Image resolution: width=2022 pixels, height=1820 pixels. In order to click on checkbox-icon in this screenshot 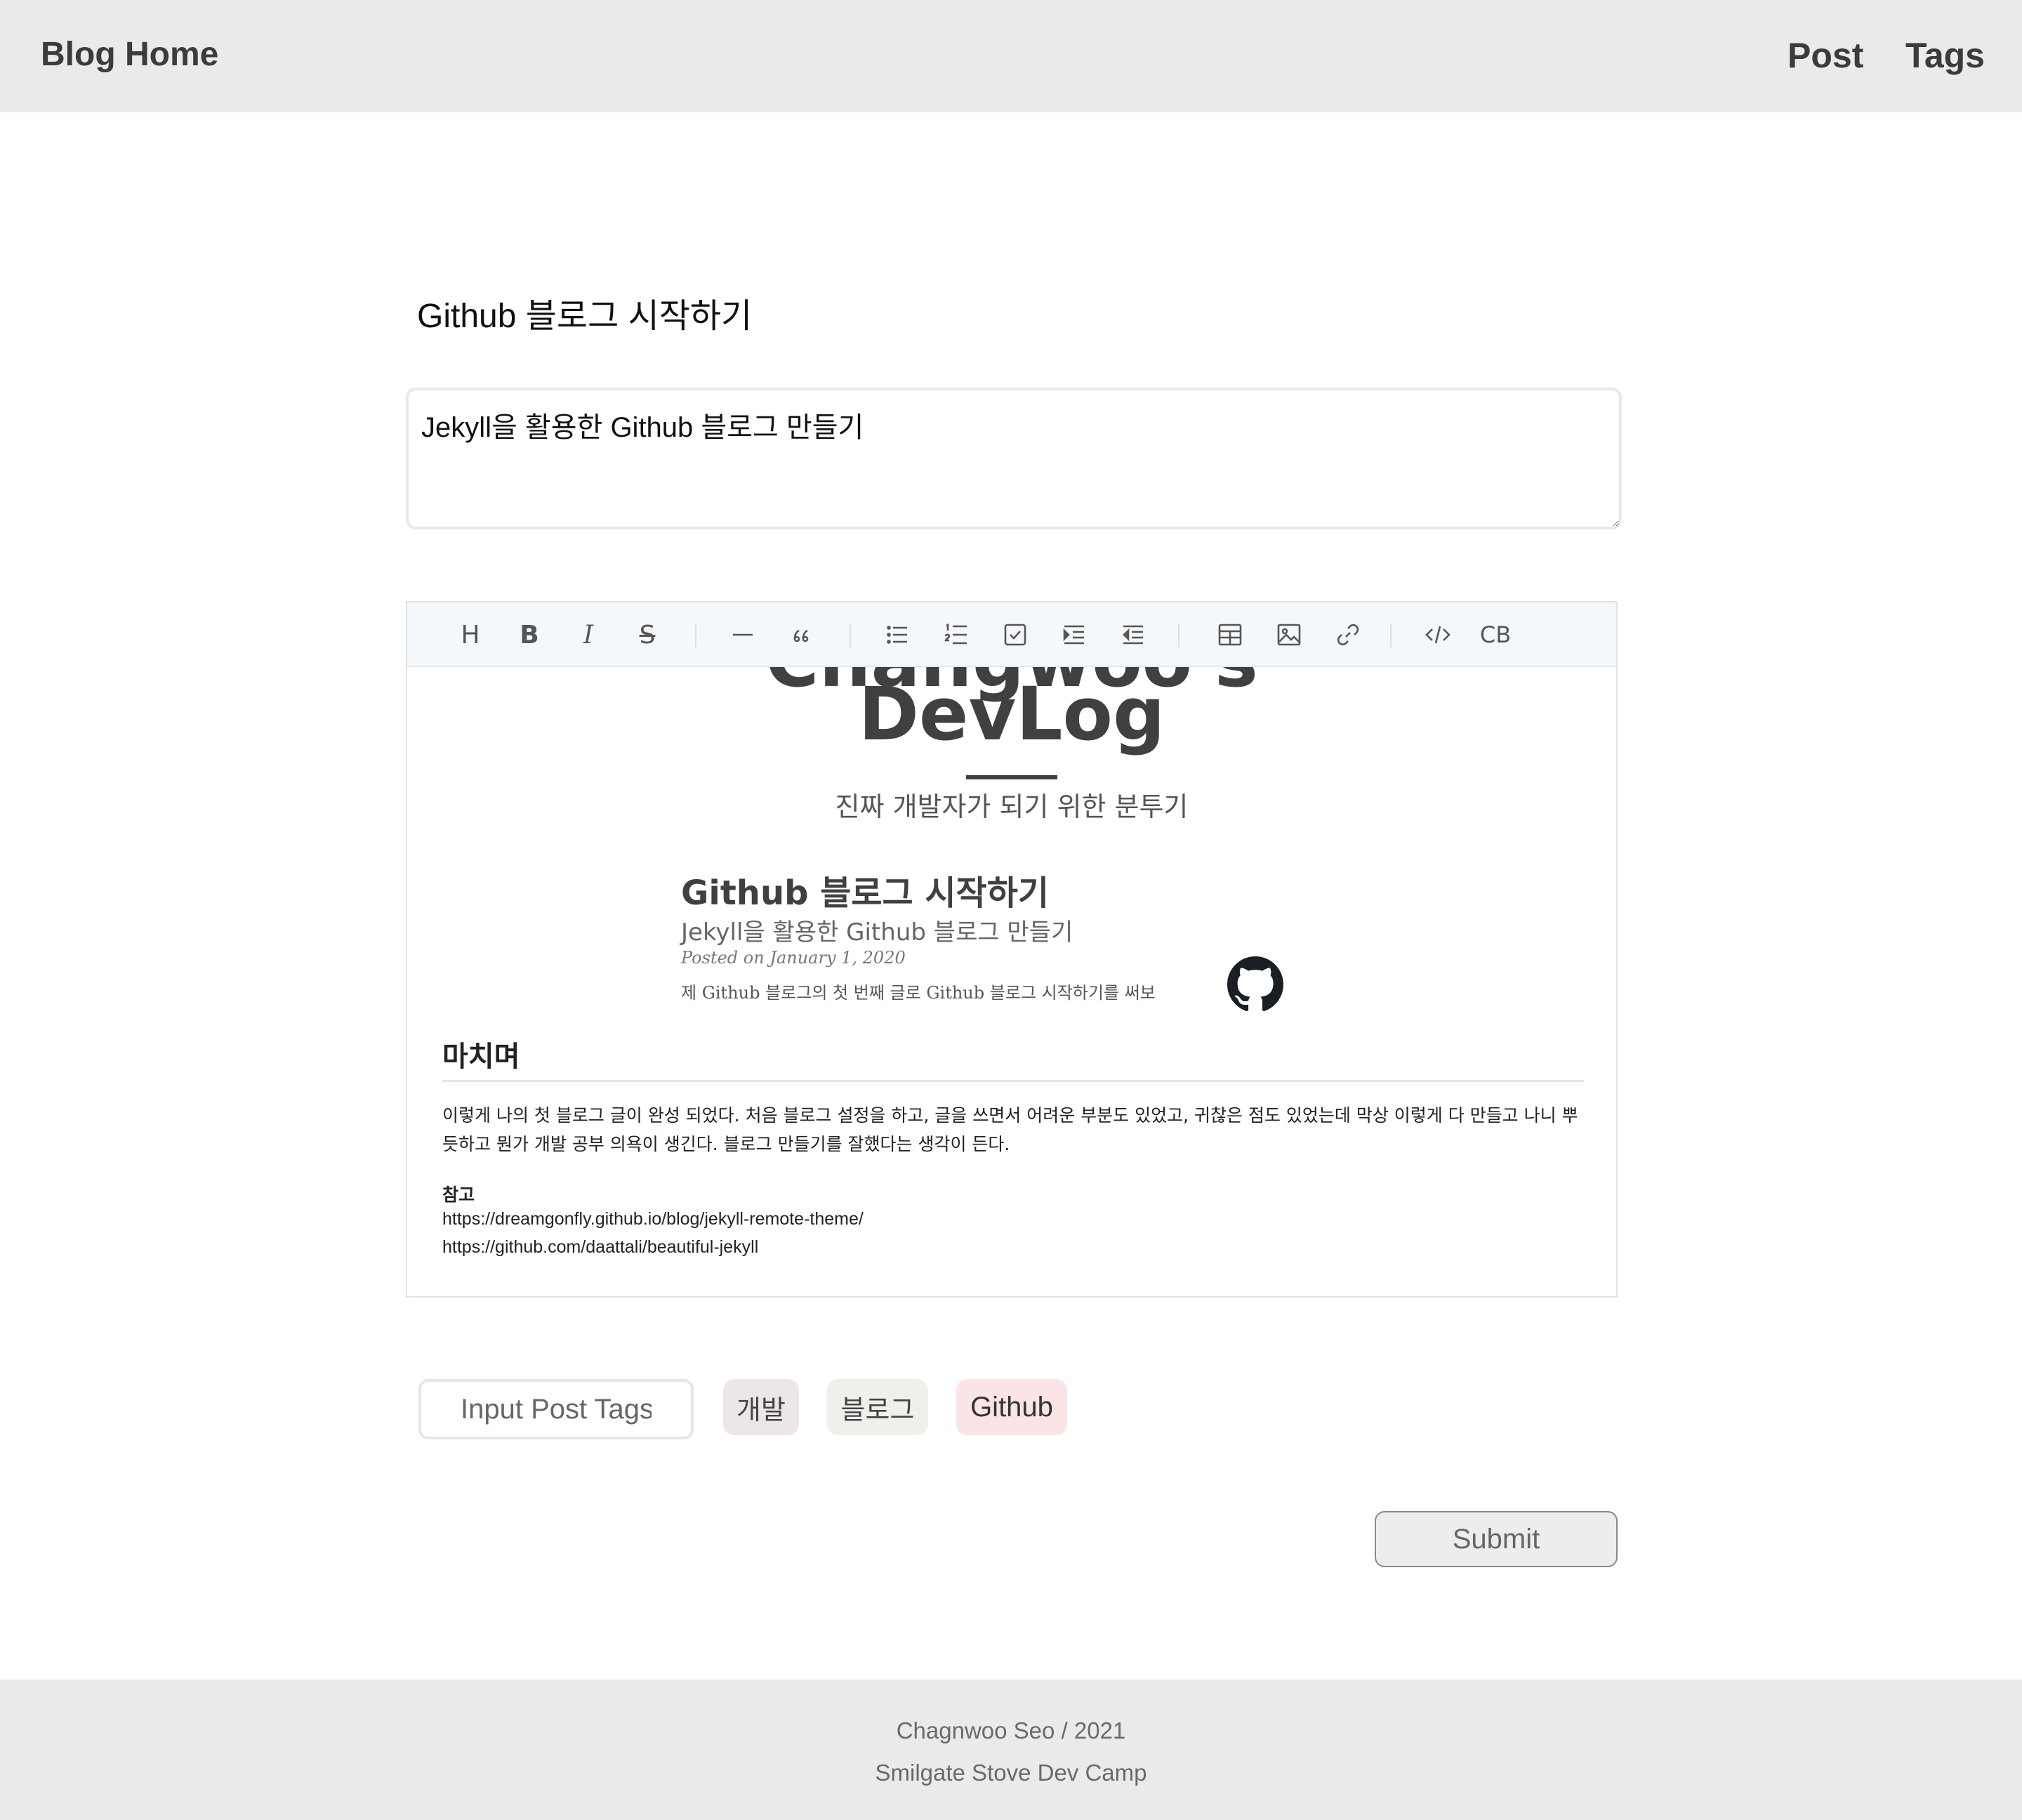, I will do `click(1015, 635)`.